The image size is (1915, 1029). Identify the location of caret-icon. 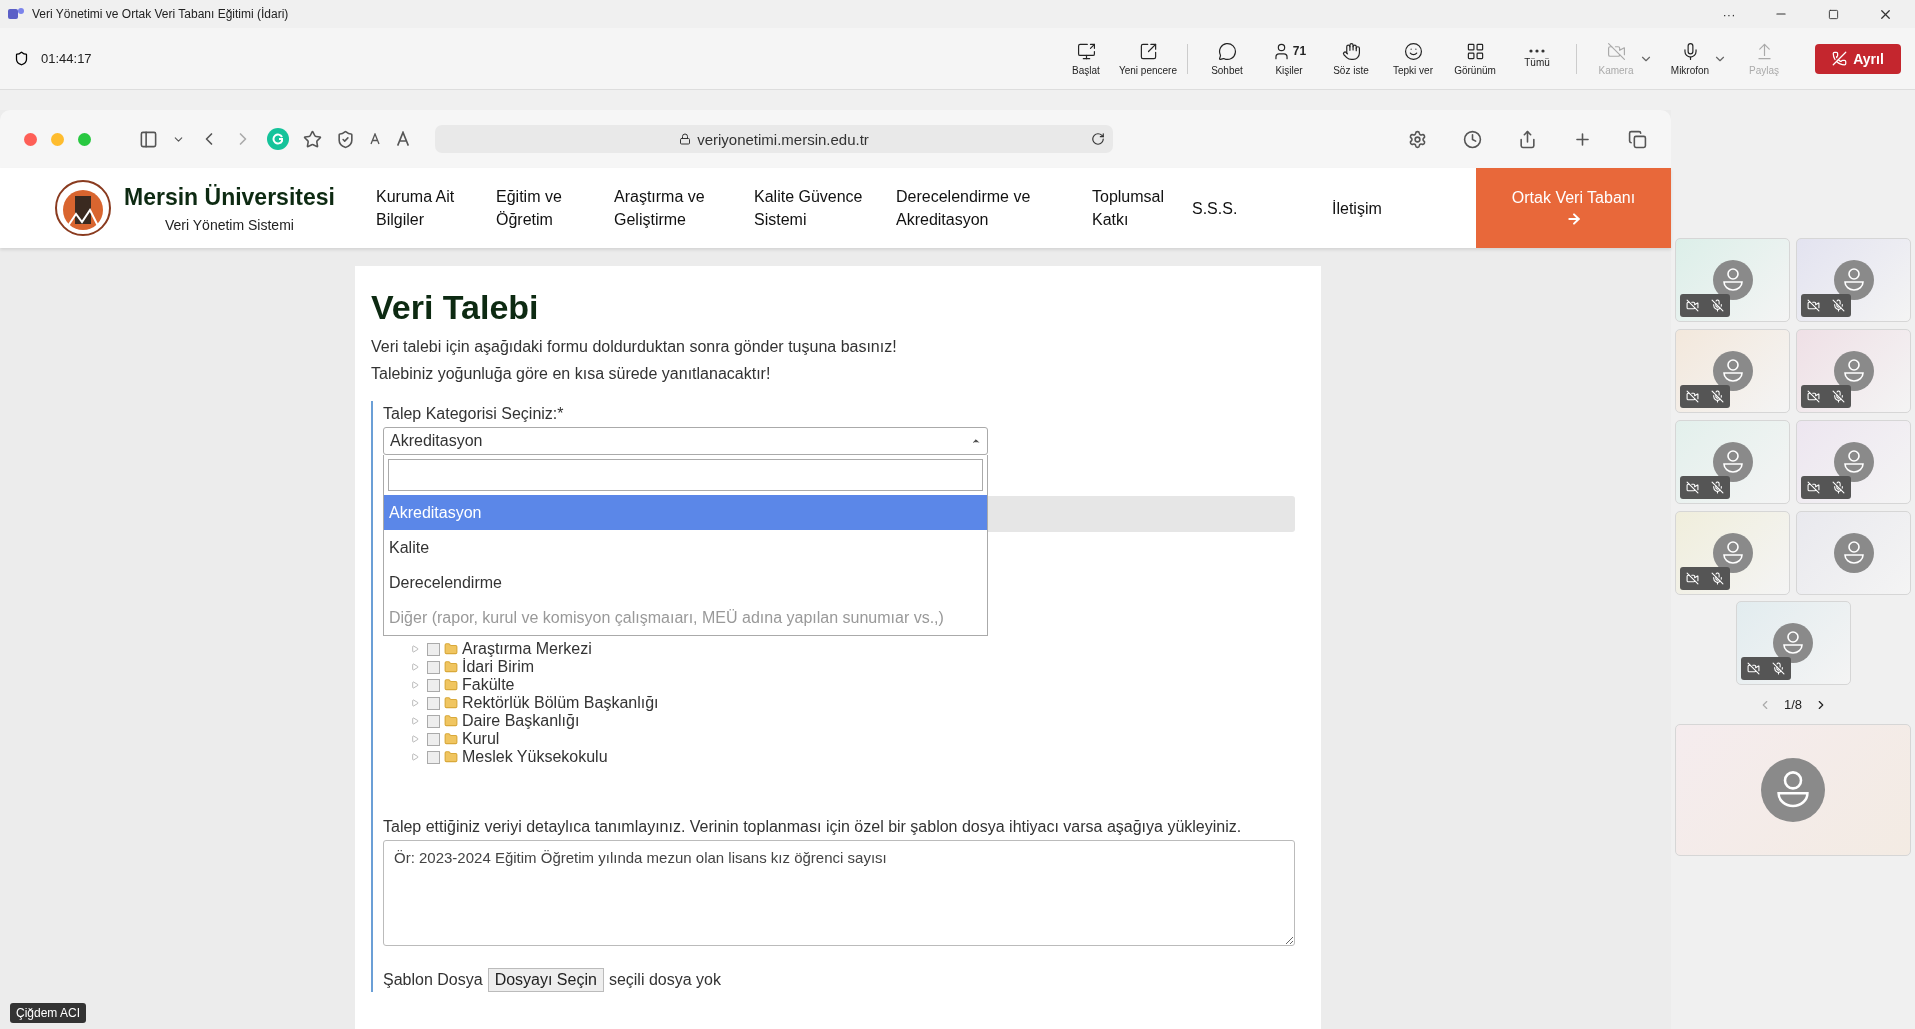
(976, 441).